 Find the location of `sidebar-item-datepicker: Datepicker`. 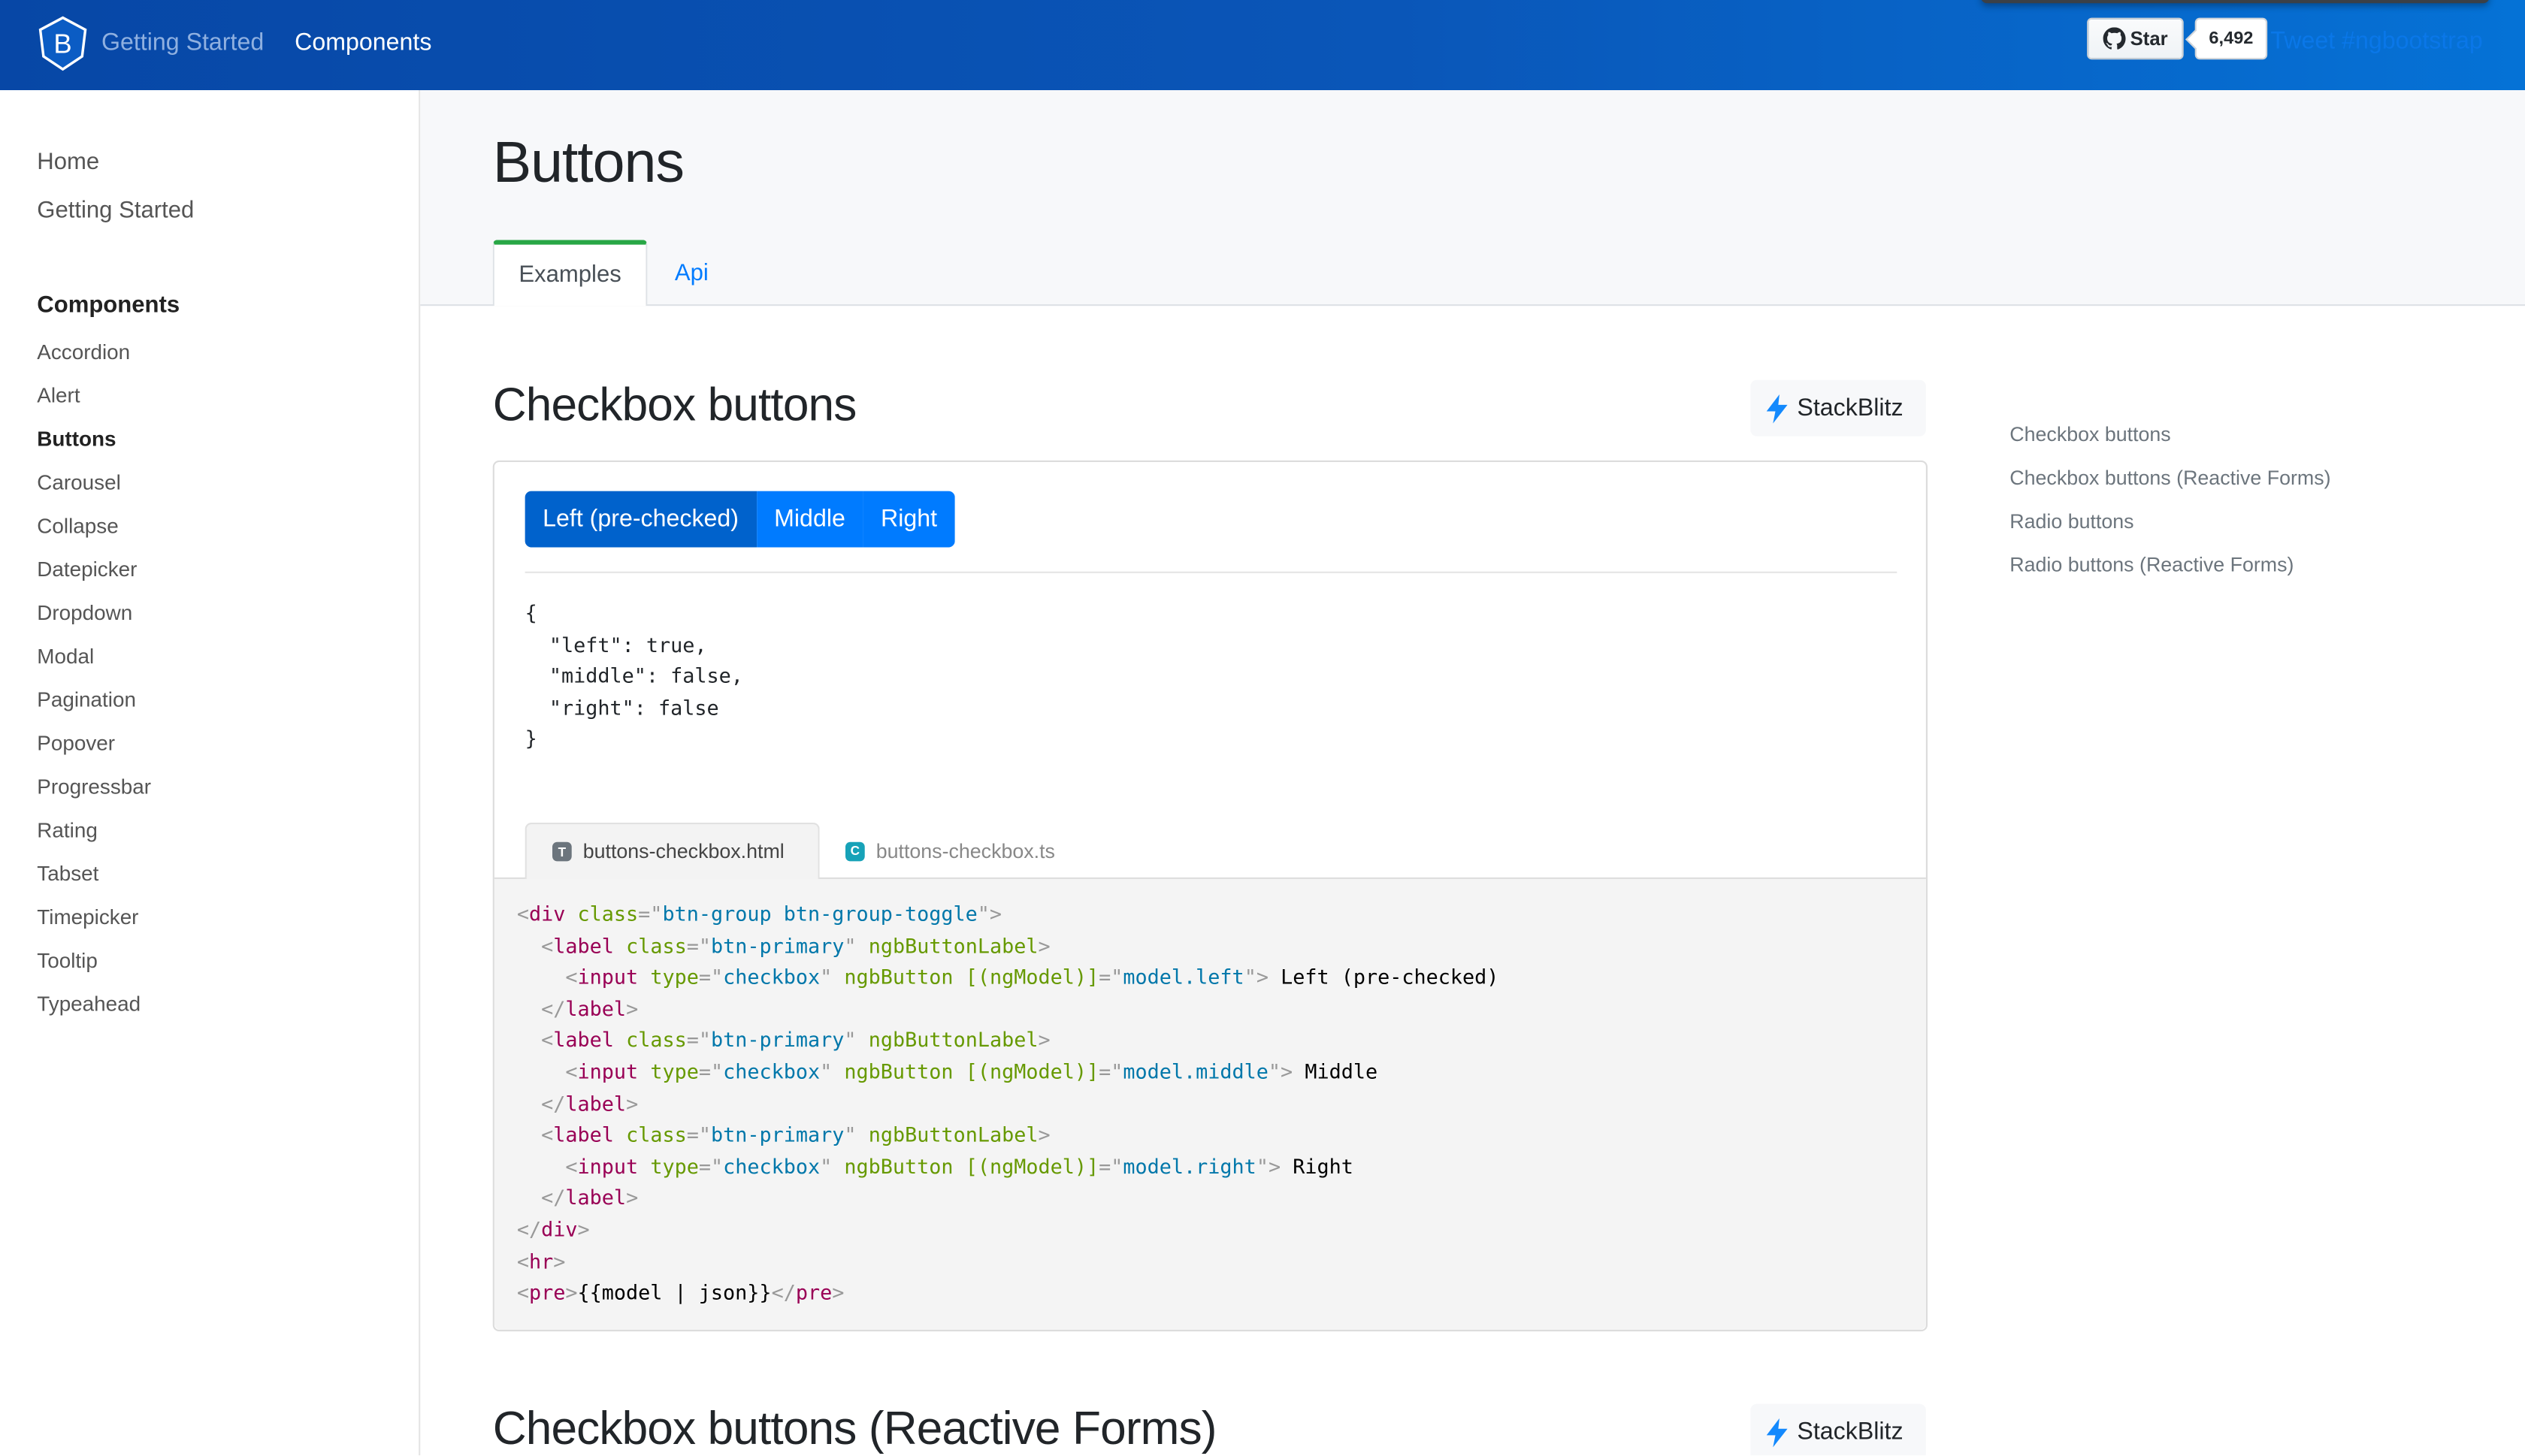

sidebar-item-datepicker: Datepicker is located at coordinates (87, 569).